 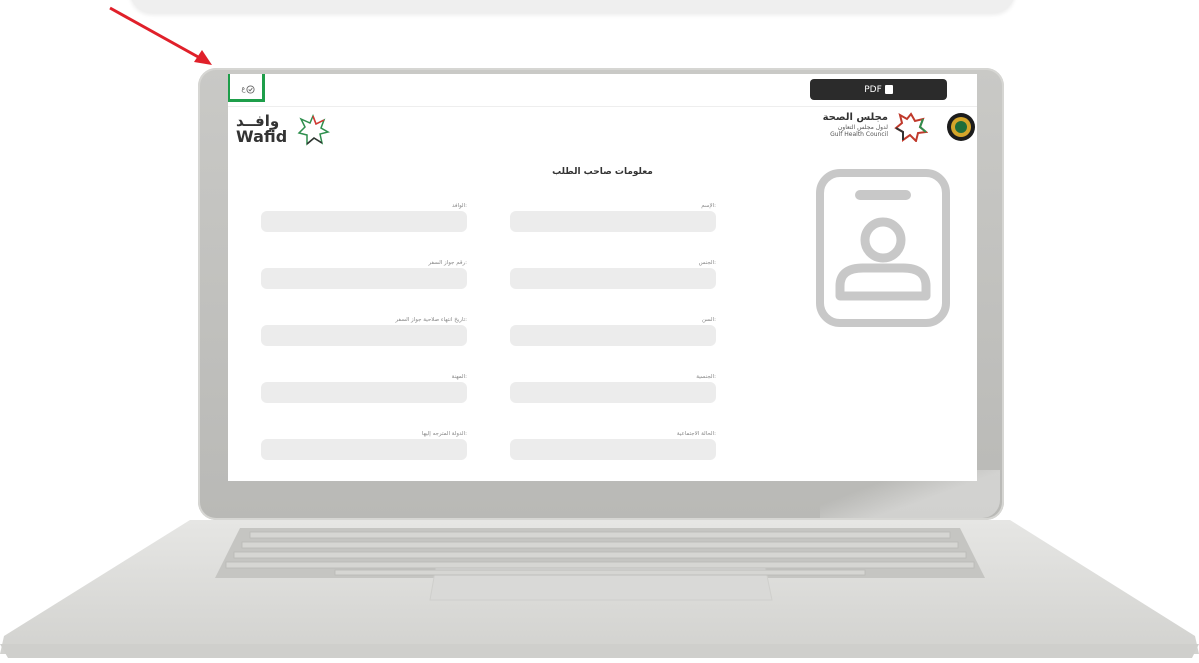 I want to click on wafid-english-name: Wafid, so click(x=262, y=136).